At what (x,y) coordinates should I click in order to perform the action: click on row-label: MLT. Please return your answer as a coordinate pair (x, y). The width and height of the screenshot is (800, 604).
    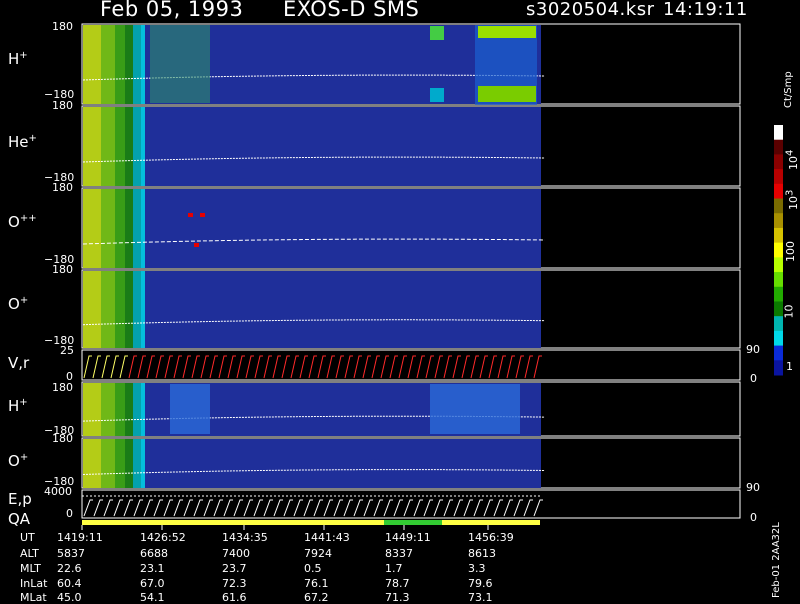
    Looking at the image, I should click on (30, 568).